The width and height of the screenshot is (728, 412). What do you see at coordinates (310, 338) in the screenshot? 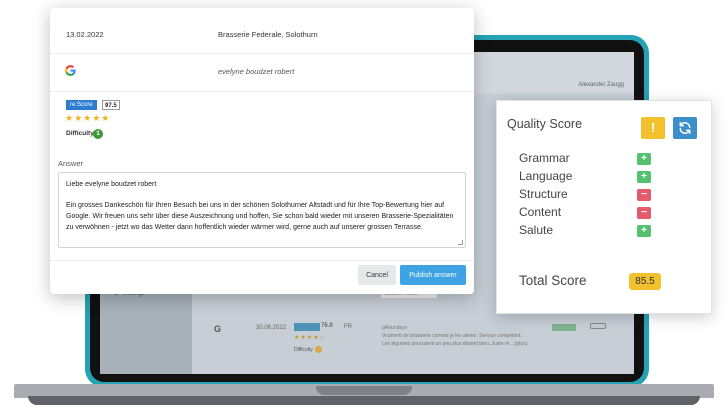
I see `rating-stars: ★★★★☆` at bounding box center [310, 338].